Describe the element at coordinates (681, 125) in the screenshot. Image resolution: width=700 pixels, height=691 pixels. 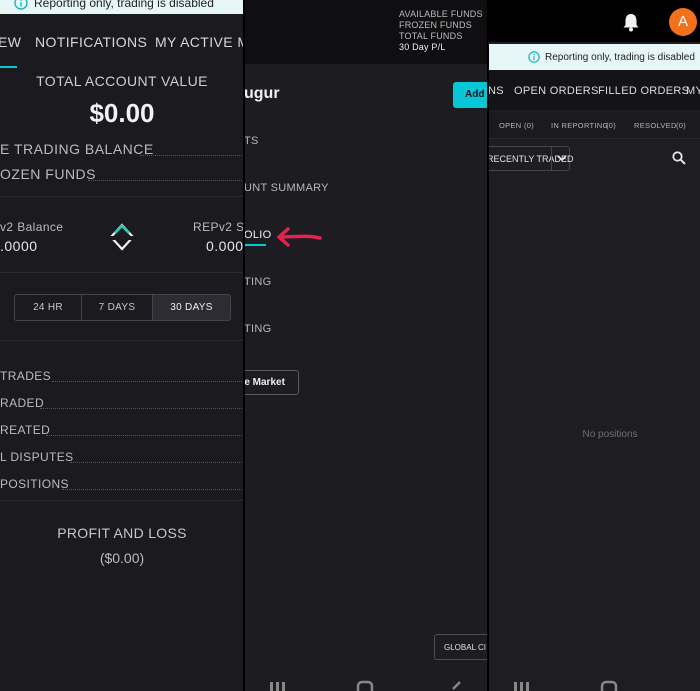
I see `filter-resolved-count: (0)` at that location.